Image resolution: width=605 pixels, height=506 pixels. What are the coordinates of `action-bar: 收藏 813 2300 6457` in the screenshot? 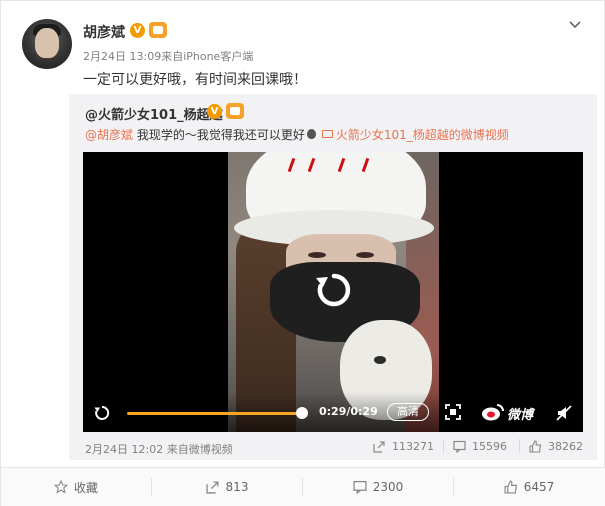 It's located at (303, 486).